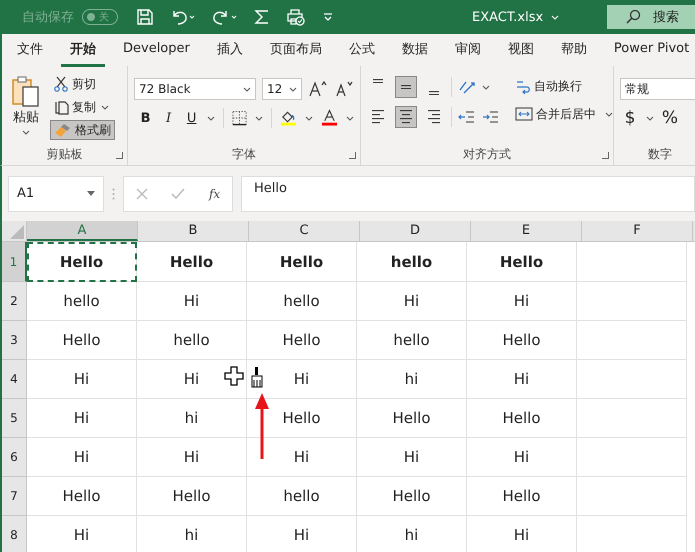  What do you see at coordinates (468, 50) in the screenshot?
I see `ribbon-tab: 审阅` at bounding box center [468, 50].